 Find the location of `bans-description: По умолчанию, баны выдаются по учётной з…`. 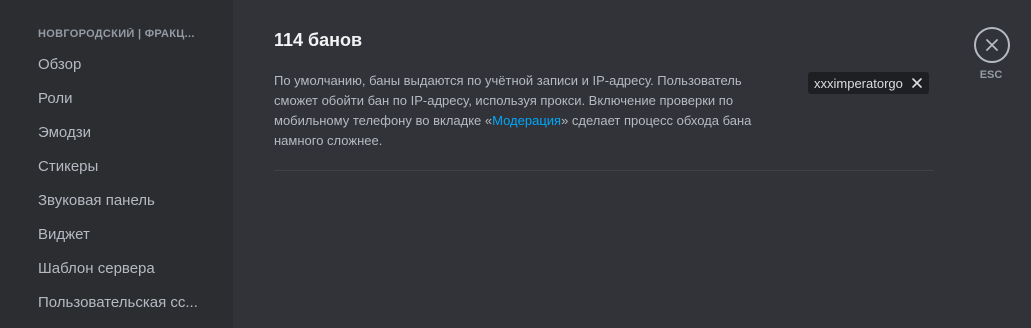

bans-description: По умолчанию, баны выдаются по учётной з… is located at coordinates (524, 111).